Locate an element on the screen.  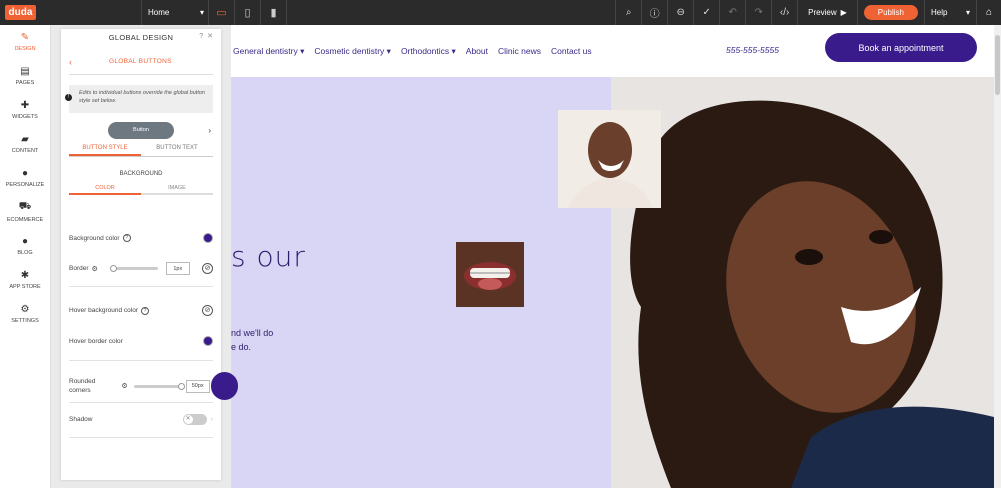
nav-cosmetic-dentistry: Cosmetic dentistry ▾ is located at coordinates (352, 51).